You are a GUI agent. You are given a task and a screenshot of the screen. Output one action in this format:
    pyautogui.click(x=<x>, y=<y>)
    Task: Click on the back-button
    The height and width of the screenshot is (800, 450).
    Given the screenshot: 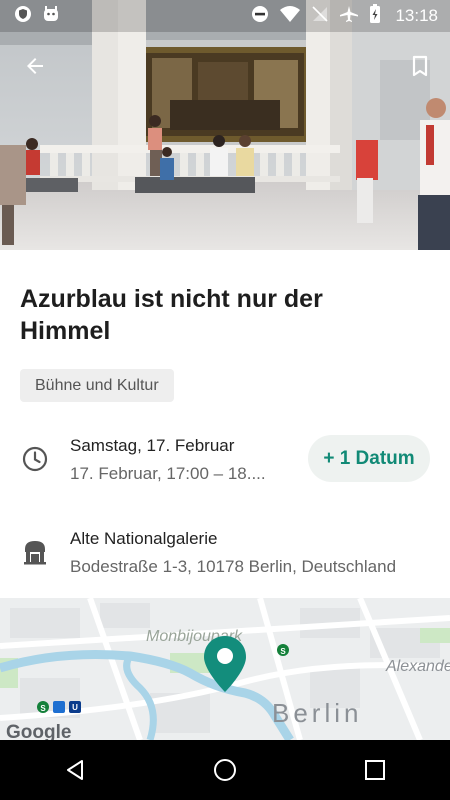 What is the action you would take?
    pyautogui.click(x=35, y=66)
    